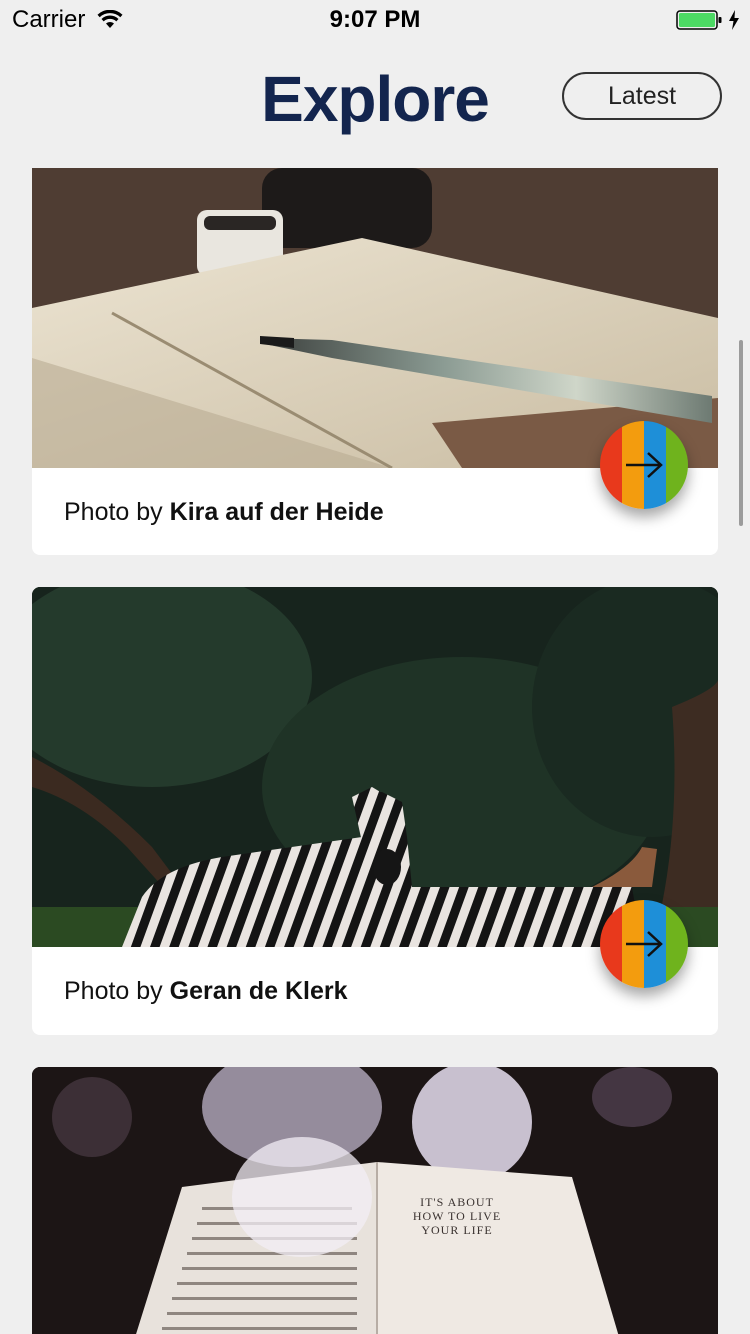 The height and width of the screenshot is (1334, 750). Describe the element at coordinates (642, 96) in the screenshot. I see `latest-button: Latest` at that location.